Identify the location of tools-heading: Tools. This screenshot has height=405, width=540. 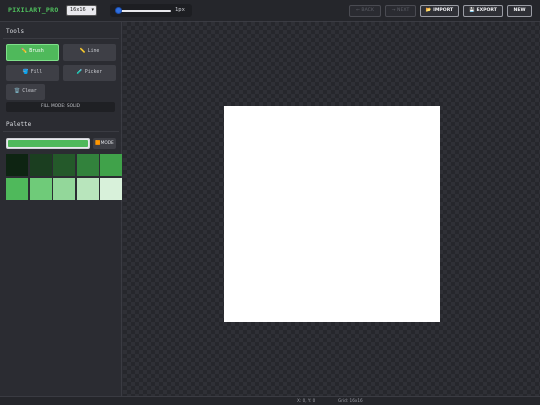
(15, 31).